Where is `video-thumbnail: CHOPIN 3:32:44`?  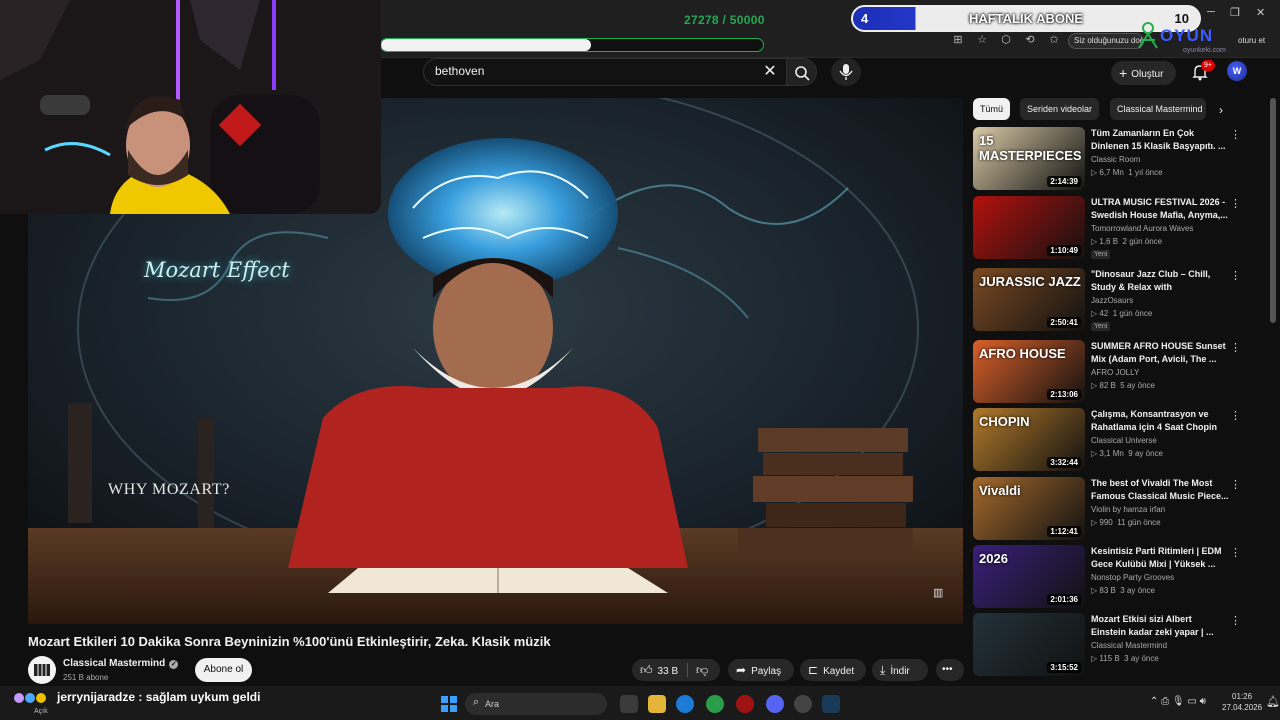 video-thumbnail: CHOPIN 3:32:44 is located at coordinates (1029, 439).